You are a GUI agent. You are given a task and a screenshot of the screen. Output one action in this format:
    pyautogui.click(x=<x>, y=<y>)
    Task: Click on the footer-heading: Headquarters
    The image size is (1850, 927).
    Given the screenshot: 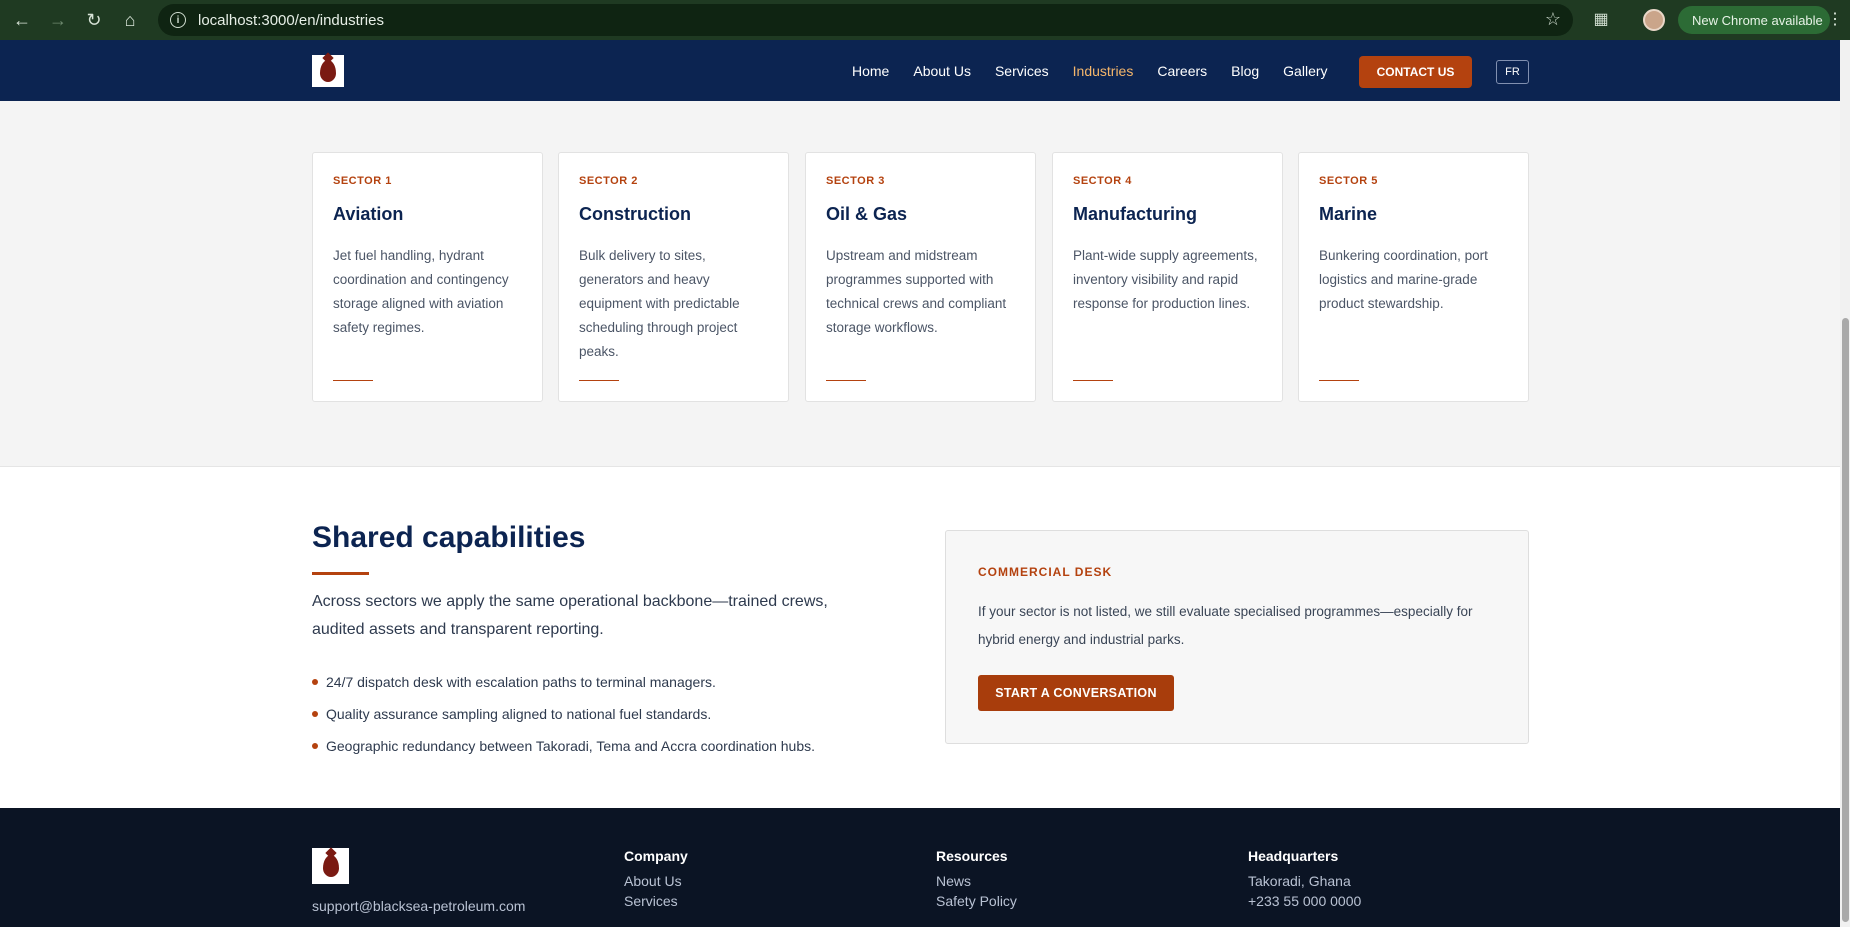 What is the action you would take?
    pyautogui.click(x=1293, y=856)
    